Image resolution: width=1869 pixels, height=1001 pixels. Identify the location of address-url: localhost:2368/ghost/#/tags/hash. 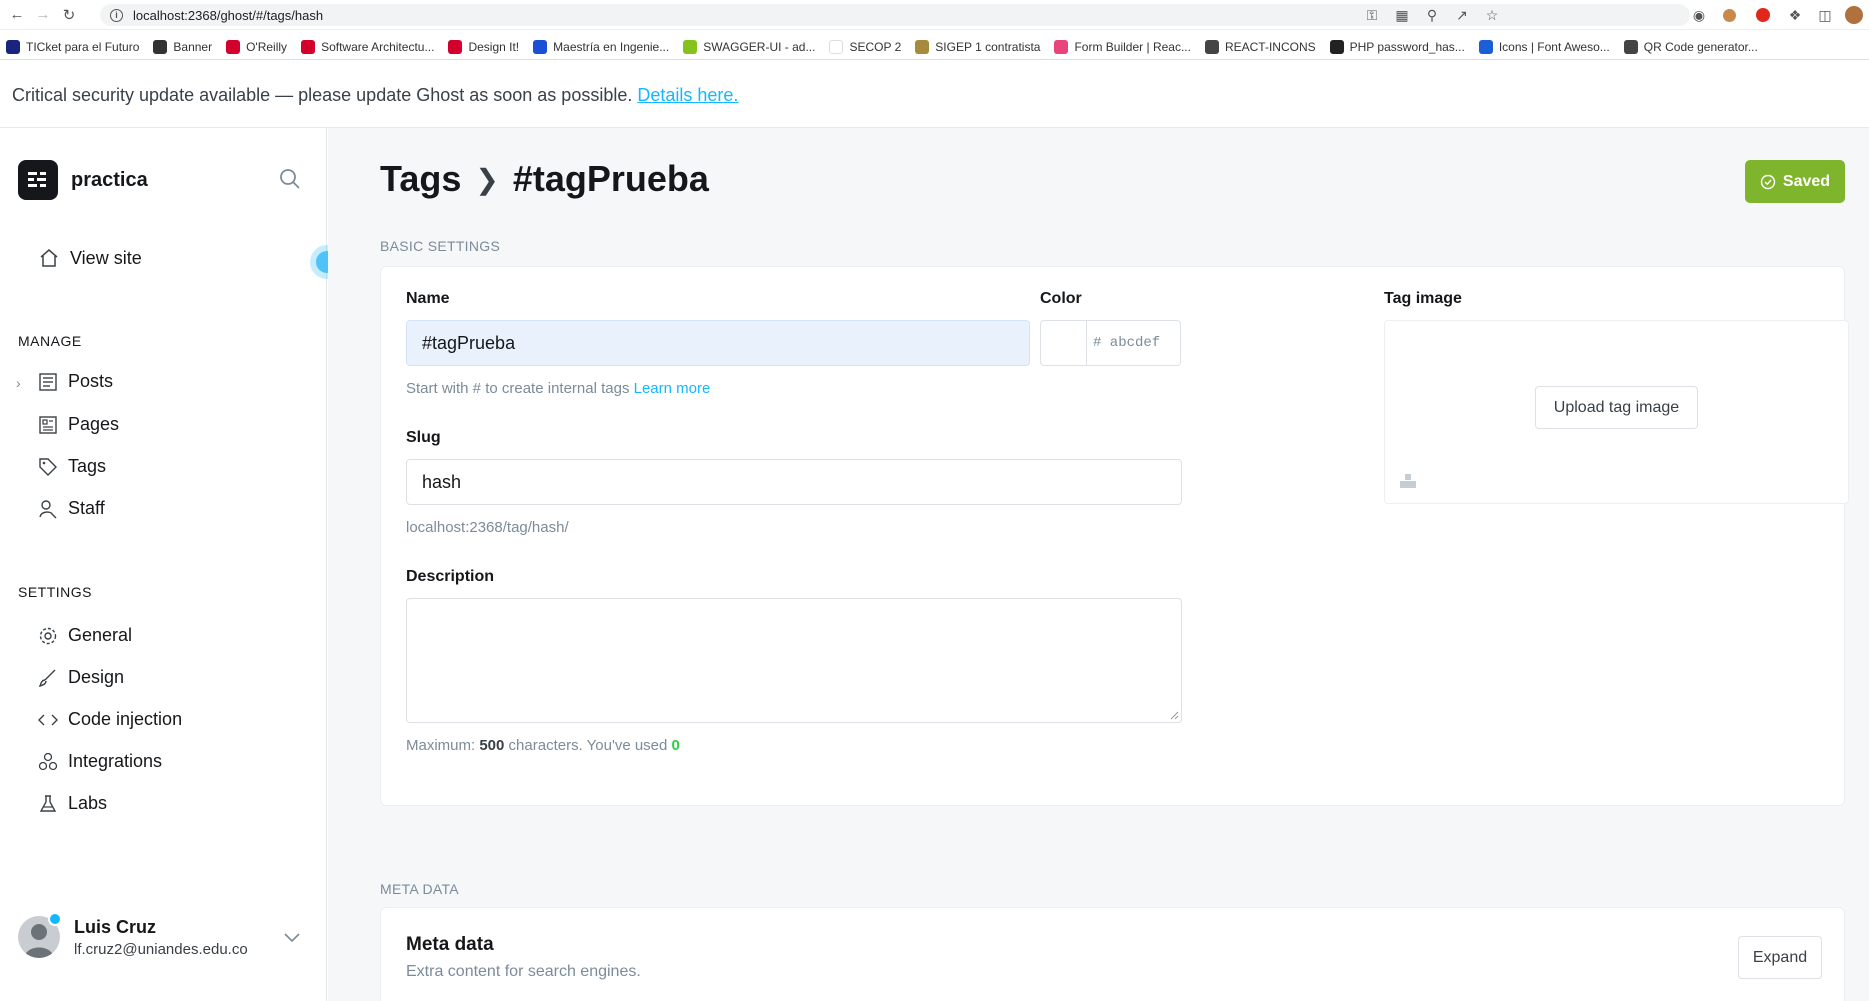
(228, 15).